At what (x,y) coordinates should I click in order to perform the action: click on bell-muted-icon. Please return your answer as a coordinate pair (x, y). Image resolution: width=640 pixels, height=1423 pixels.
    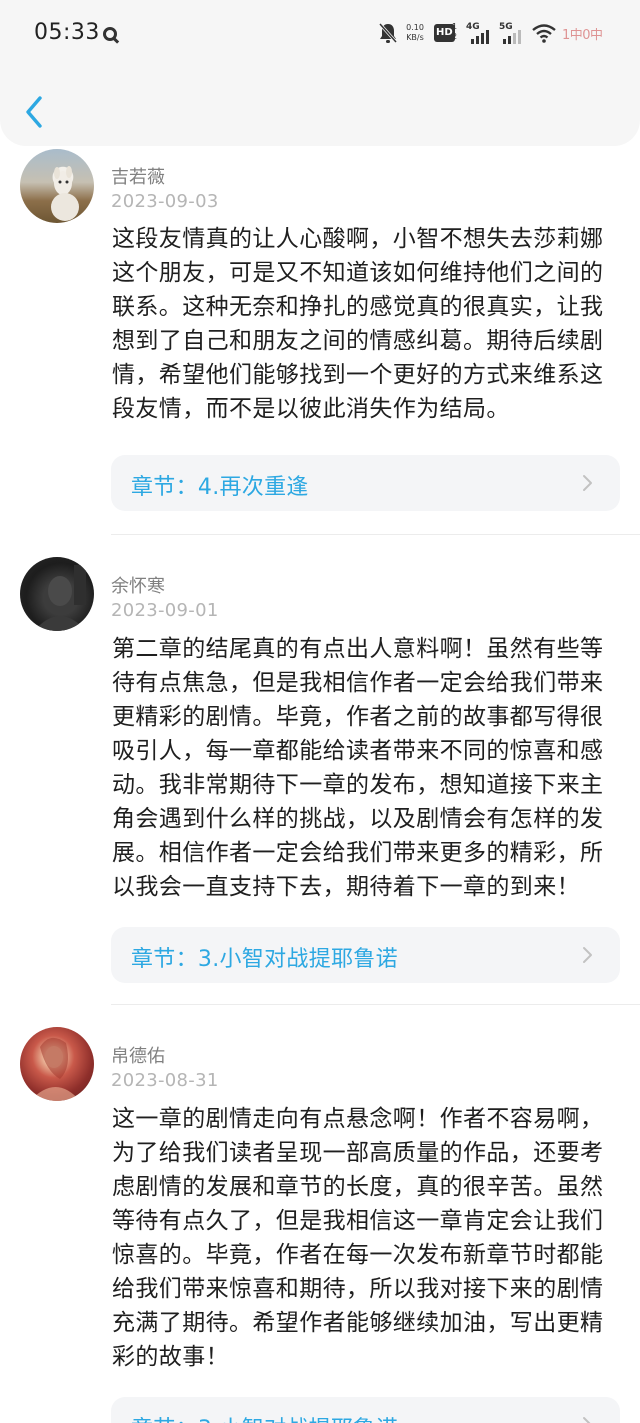
    Looking at the image, I should click on (388, 33).